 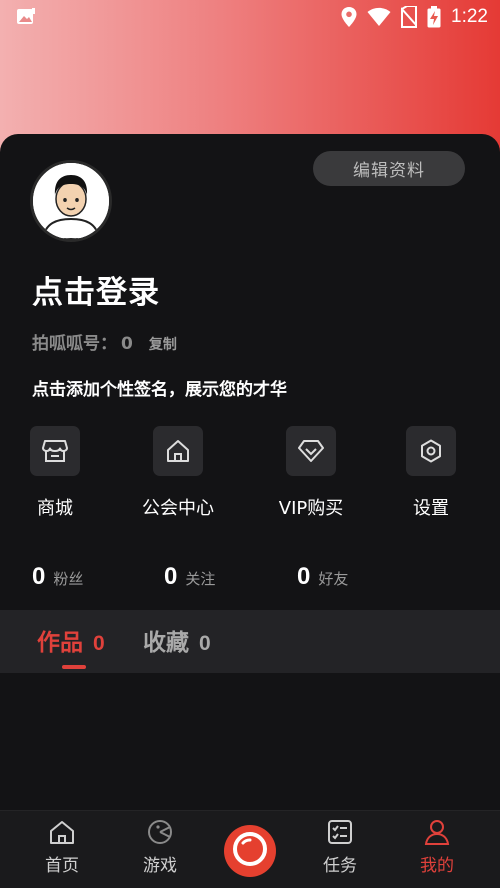 I want to click on tab-works: 作品 0, so click(x=71, y=640).